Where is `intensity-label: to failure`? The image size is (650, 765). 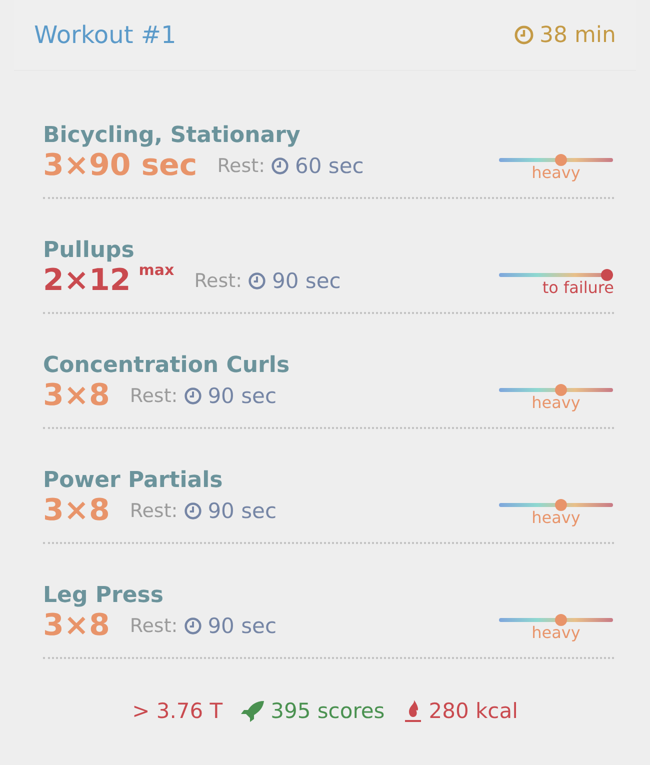 intensity-label: to failure is located at coordinates (578, 287).